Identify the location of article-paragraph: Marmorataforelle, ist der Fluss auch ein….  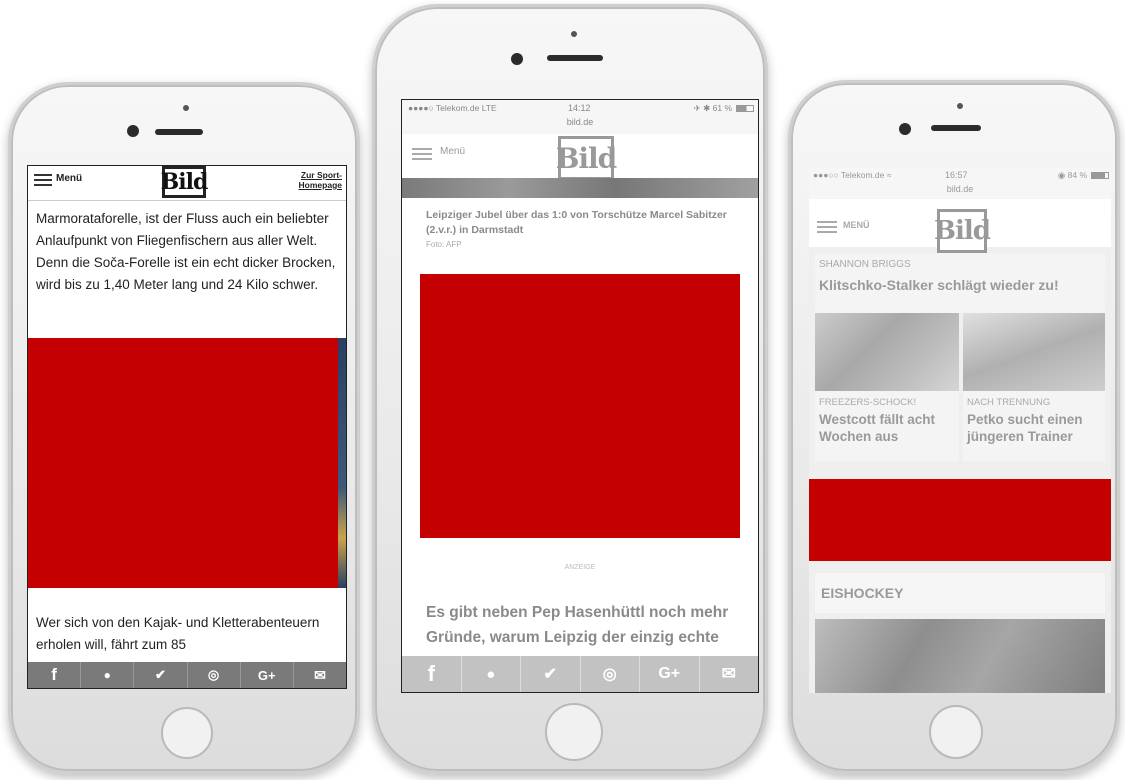
(186, 251).